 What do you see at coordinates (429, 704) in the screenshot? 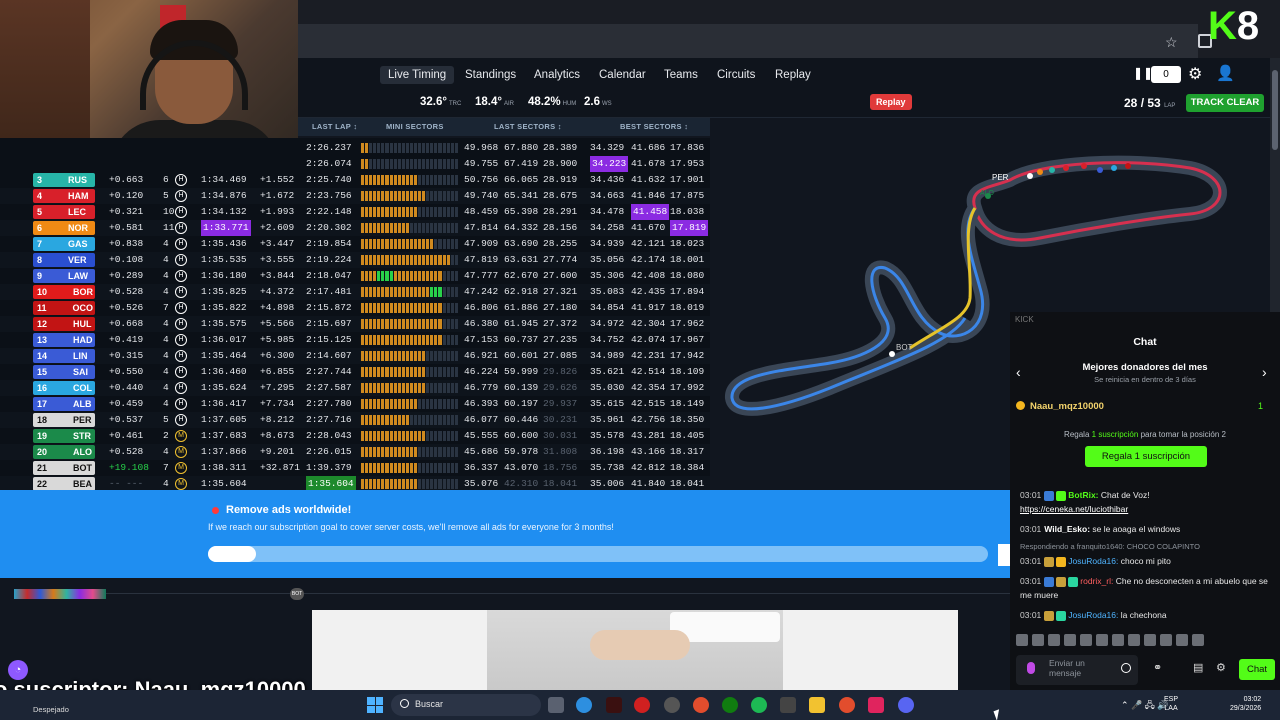
I see `taskbar-search-label: Buscar` at bounding box center [429, 704].